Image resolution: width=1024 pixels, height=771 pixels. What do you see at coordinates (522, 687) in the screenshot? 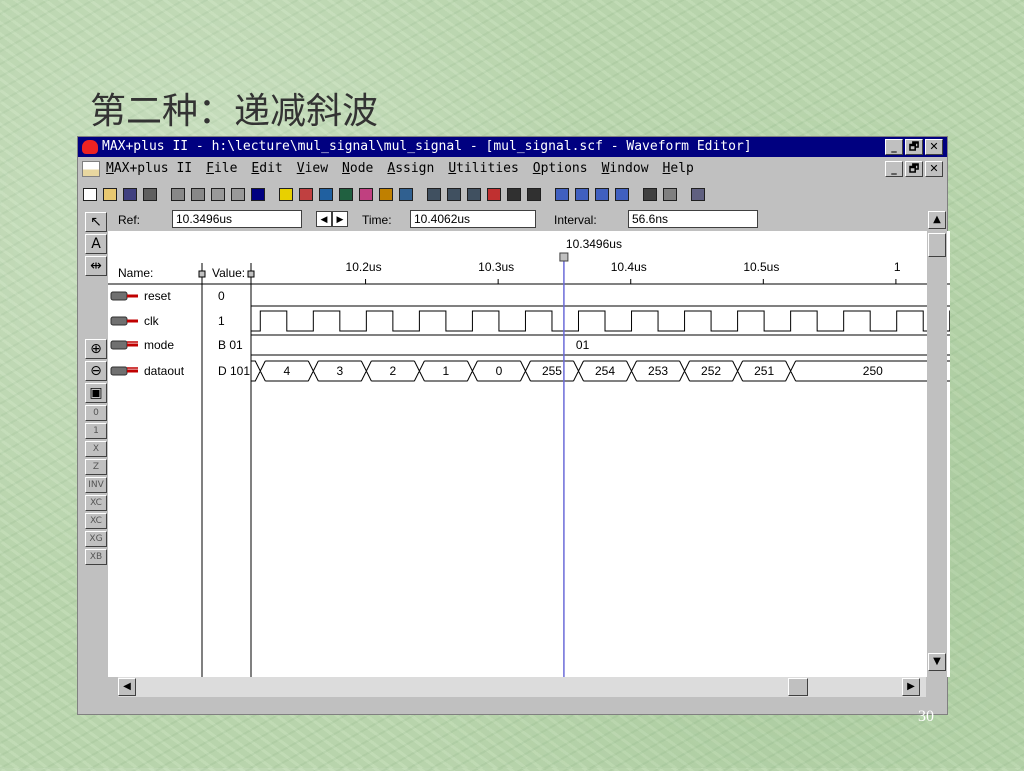
I see `horizontal-scrollbar: ◀ ▶` at bounding box center [522, 687].